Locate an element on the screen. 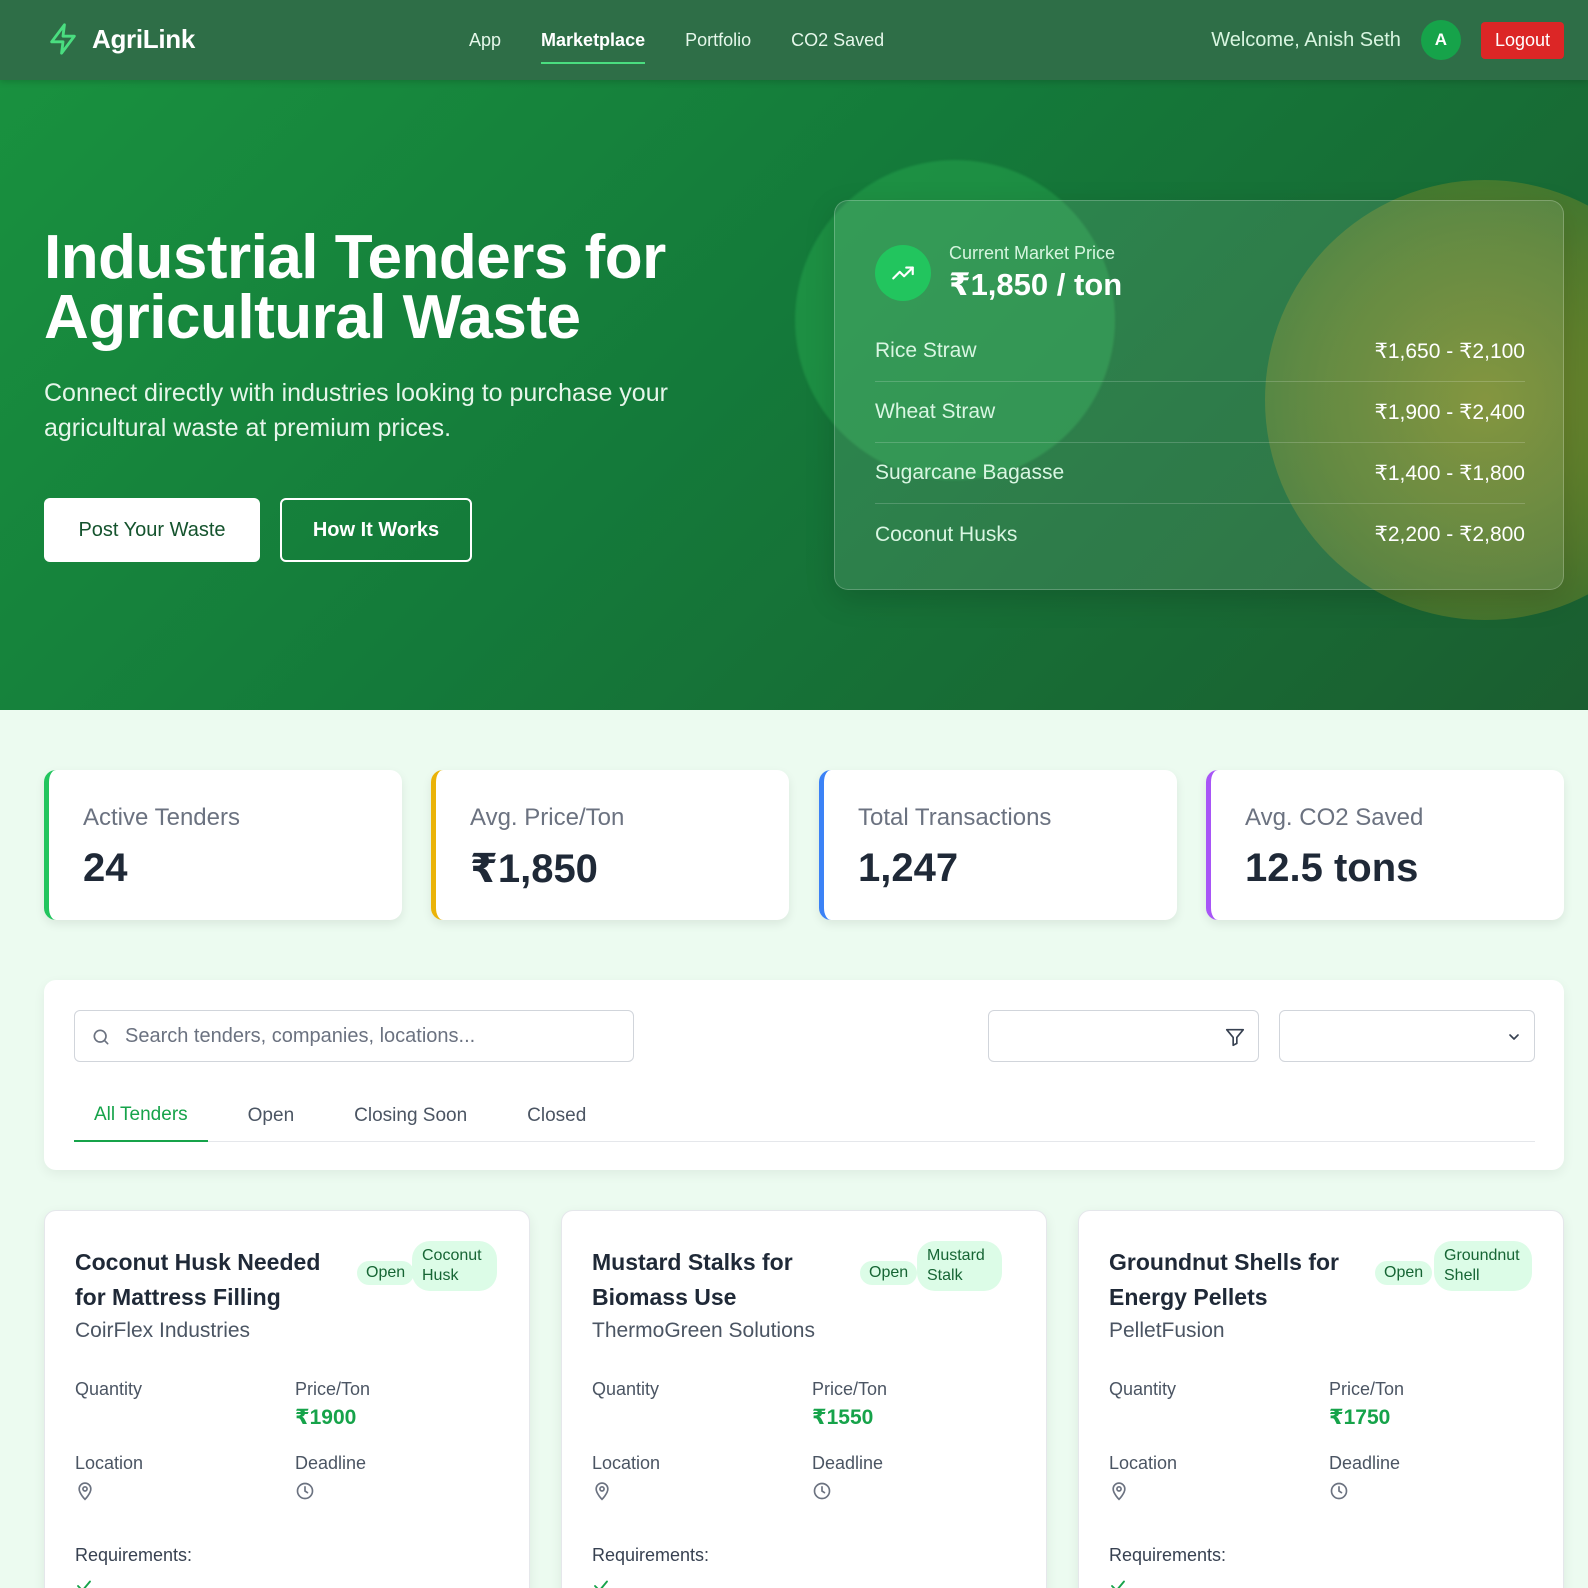 This screenshot has height=1588, width=1588. logout-button: Logout is located at coordinates (1522, 40).